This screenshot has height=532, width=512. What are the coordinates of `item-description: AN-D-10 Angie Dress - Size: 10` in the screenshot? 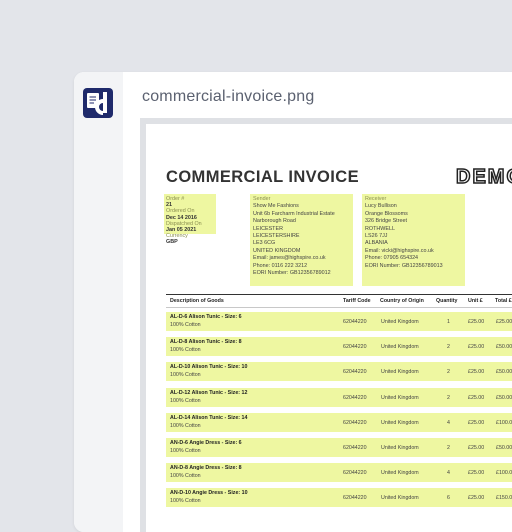 It's located at (209, 493).